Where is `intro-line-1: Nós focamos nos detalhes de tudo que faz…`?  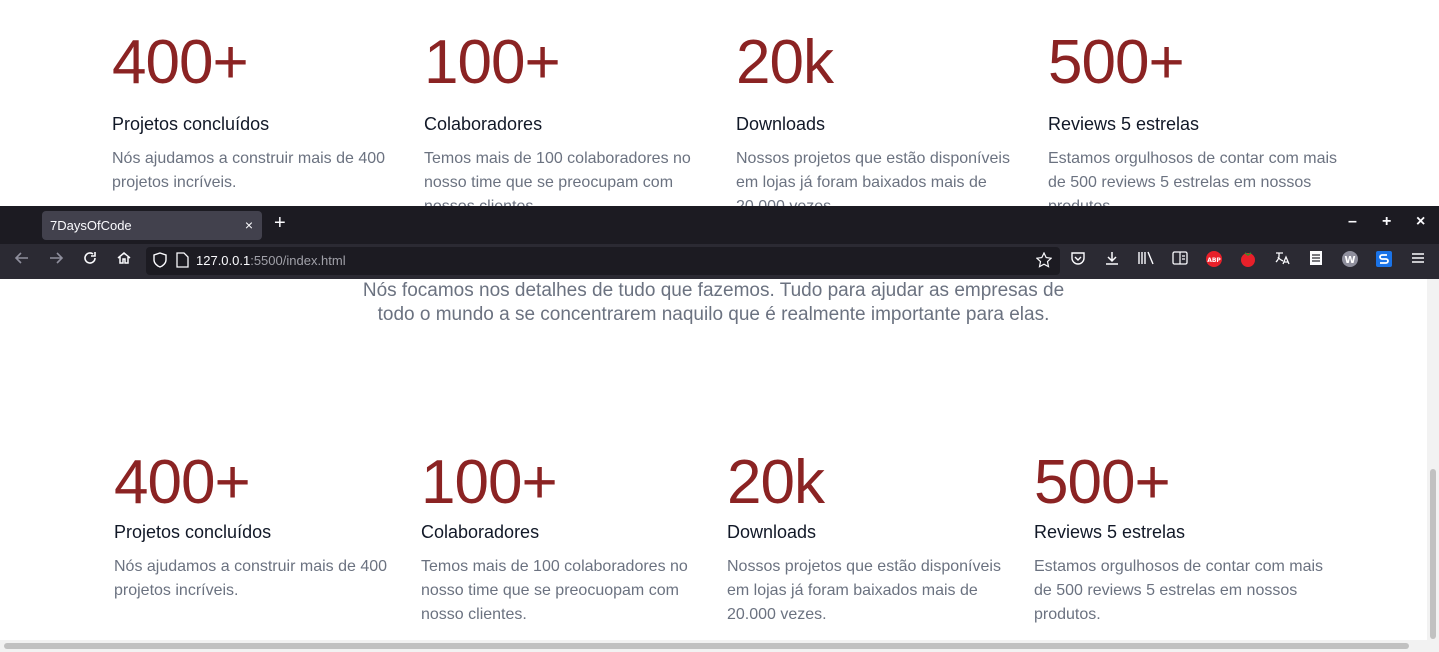 intro-line-1: Nós focamos nos detalhes de tudo que faz… is located at coordinates (713, 290).